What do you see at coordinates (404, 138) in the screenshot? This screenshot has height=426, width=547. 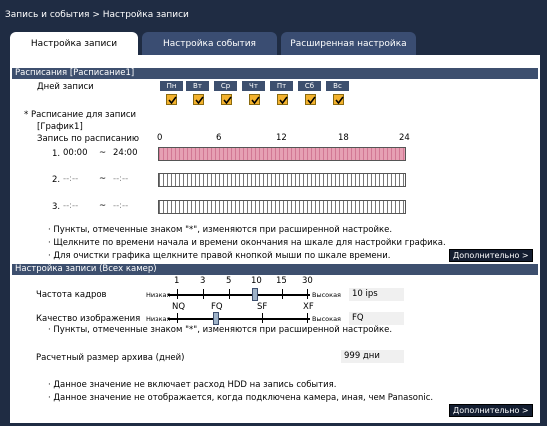 I see `scale-24: 24` at bounding box center [404, 138].